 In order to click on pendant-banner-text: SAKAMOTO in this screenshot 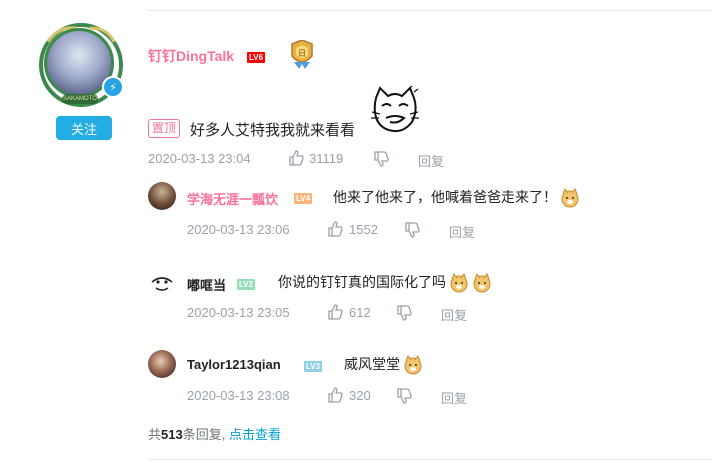, I will do `click(80, 99)`.